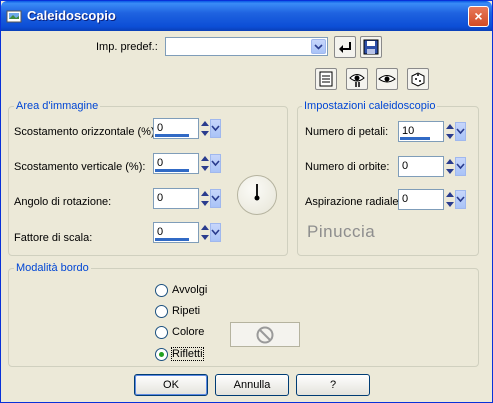 The height and width of the screenshot is (403, 493). I want to click on orbits-dropdown, so click(460, 166).